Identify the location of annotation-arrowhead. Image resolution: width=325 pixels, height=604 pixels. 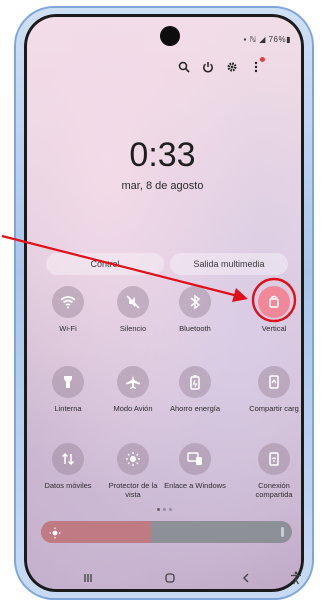
(240, 295).